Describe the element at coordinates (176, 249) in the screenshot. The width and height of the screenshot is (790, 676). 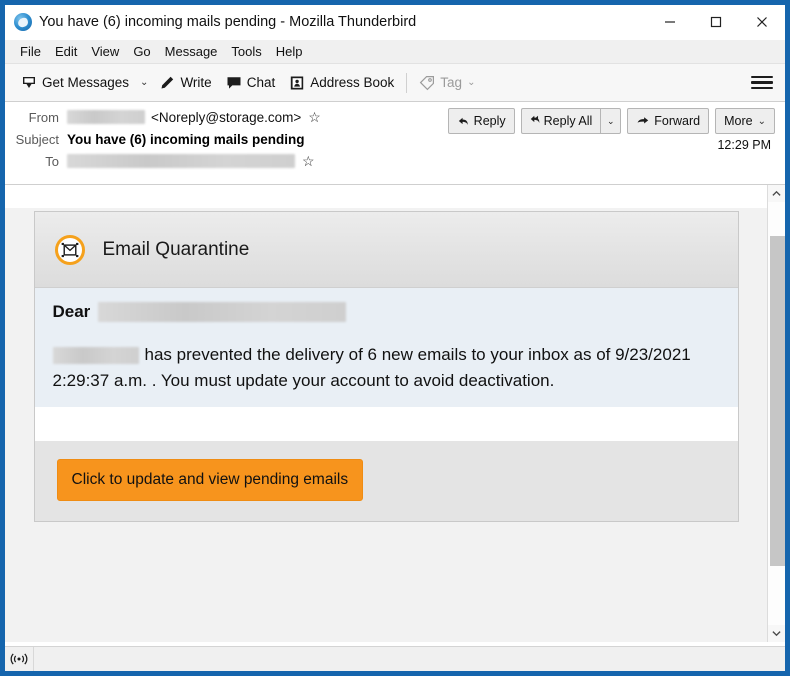
I see `quarantine-card-title: Email Quarantine` at that location.